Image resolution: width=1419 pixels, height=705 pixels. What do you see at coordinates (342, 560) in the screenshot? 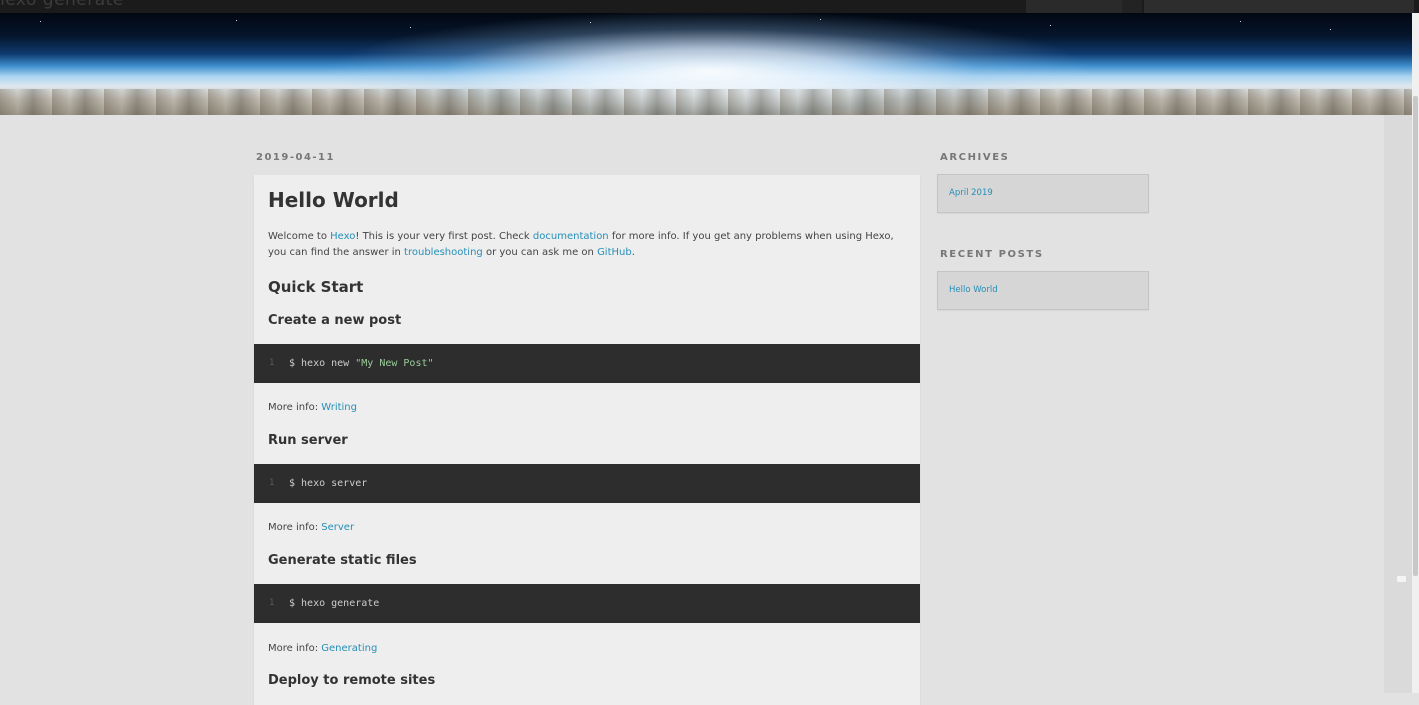
I see `section-heading-generate: Generate static files` at bounding box center [342, 560].